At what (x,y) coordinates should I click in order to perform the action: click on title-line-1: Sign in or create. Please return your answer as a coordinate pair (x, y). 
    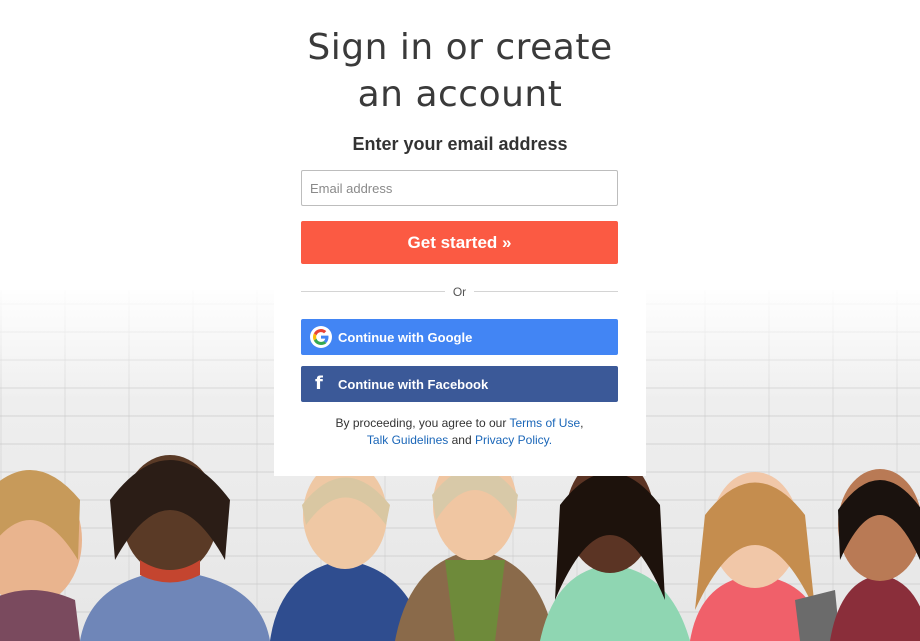
    Looking at the image, I should click on (460, 47).